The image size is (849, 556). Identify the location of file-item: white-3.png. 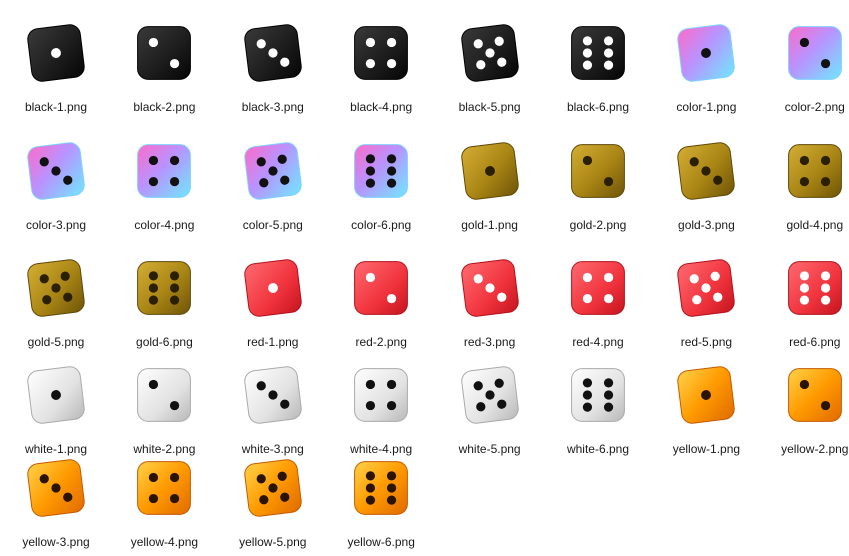
(273, 404).